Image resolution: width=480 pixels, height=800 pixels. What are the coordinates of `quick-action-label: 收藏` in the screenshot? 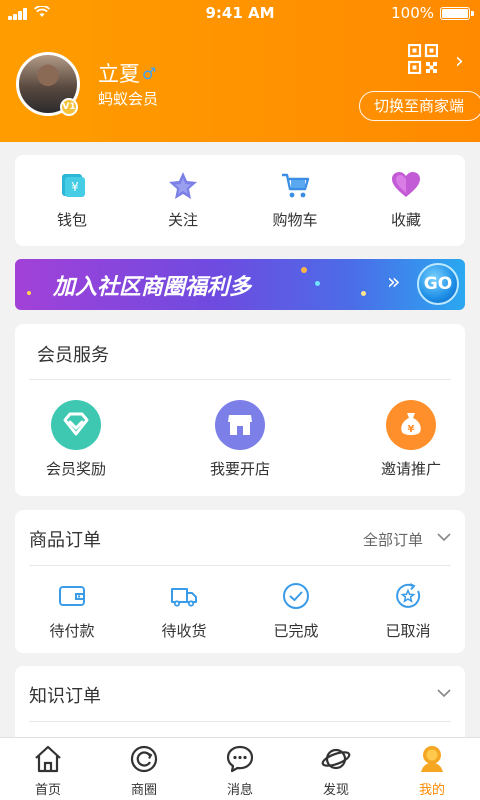 It's located at (405, 220).